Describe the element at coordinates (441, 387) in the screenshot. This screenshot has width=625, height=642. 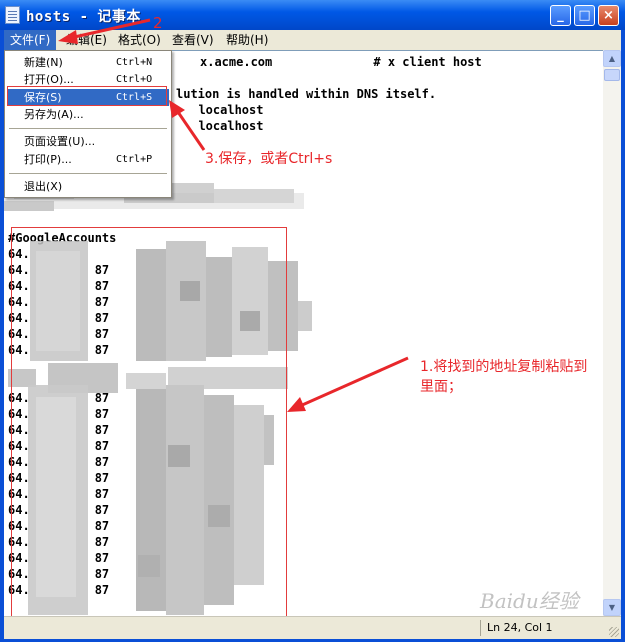
I see `annotation-step-1-line2: 里面；` at that location.